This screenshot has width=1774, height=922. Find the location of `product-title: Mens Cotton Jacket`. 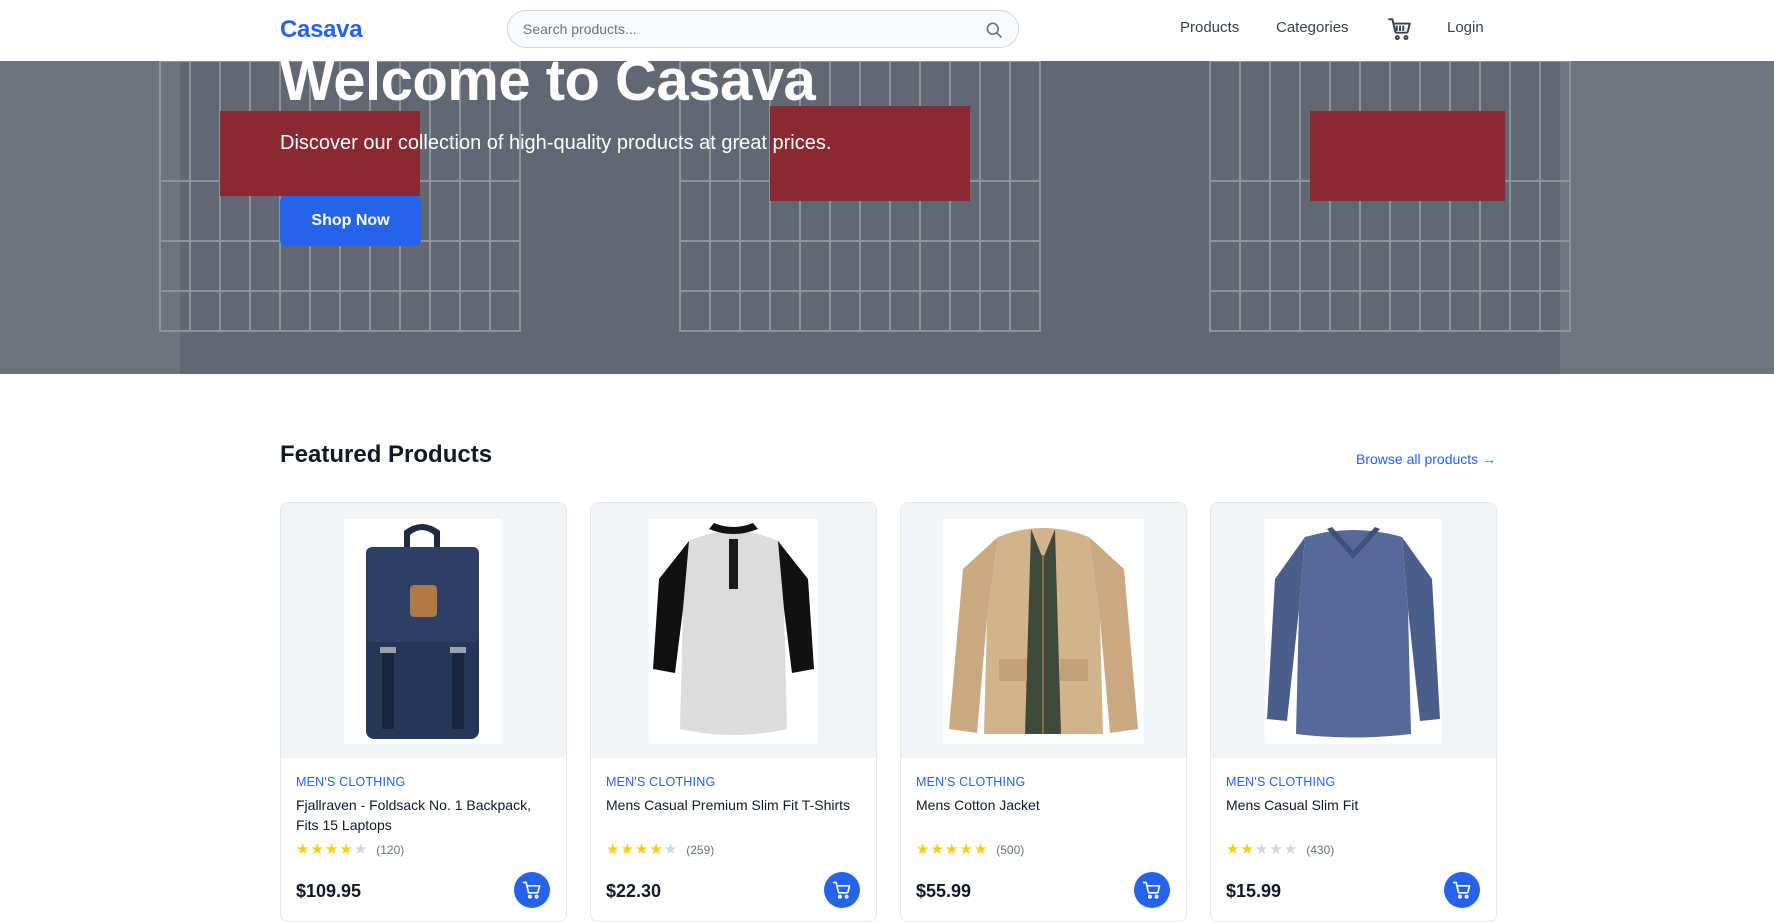

product-title: Mens Cotton Jacket is located at coordinates (1041, 805).